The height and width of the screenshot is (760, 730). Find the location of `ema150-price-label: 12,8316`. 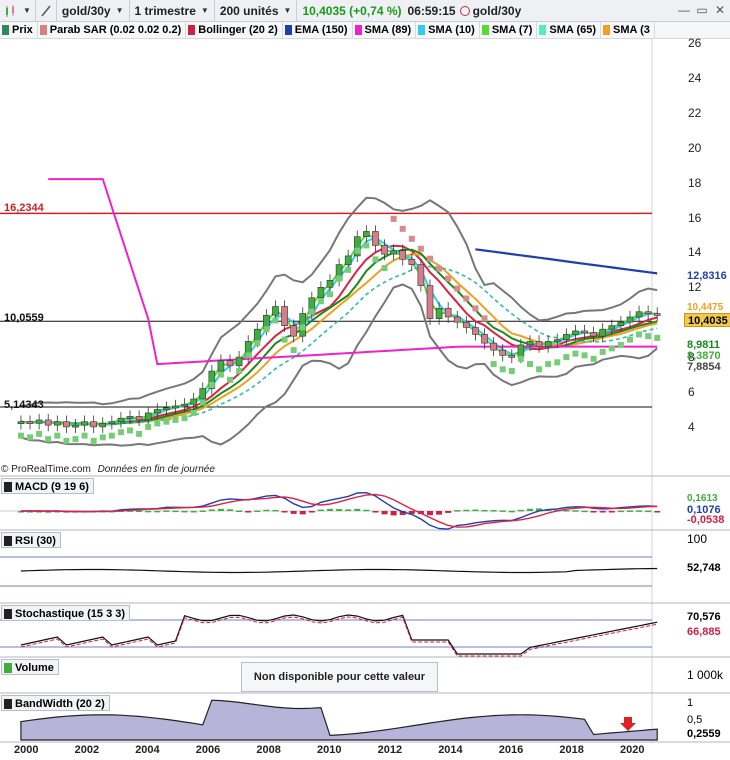

ema150-price-label: 12,8316 is located at coordinates (707, 276).